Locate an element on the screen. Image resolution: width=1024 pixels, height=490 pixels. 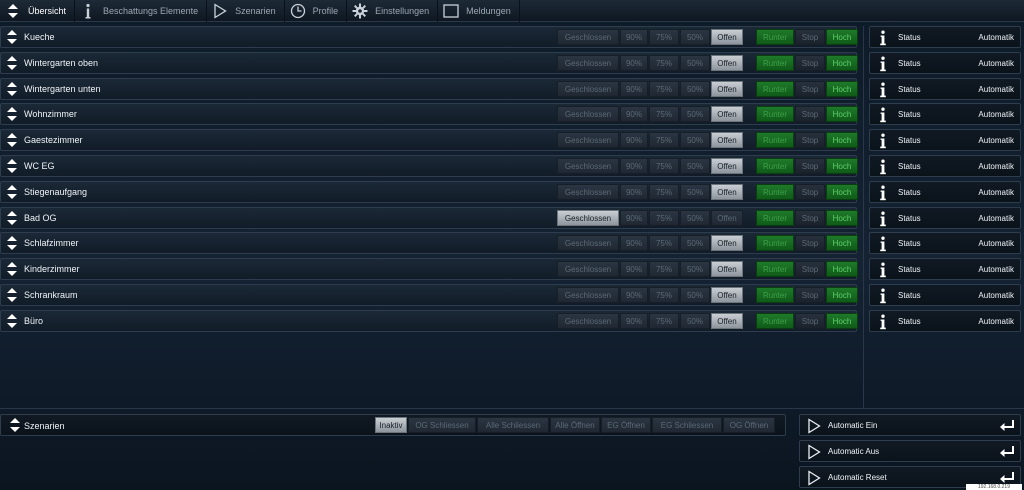
nav-tab-2: Szenarien is located at coordinates (246, 11).